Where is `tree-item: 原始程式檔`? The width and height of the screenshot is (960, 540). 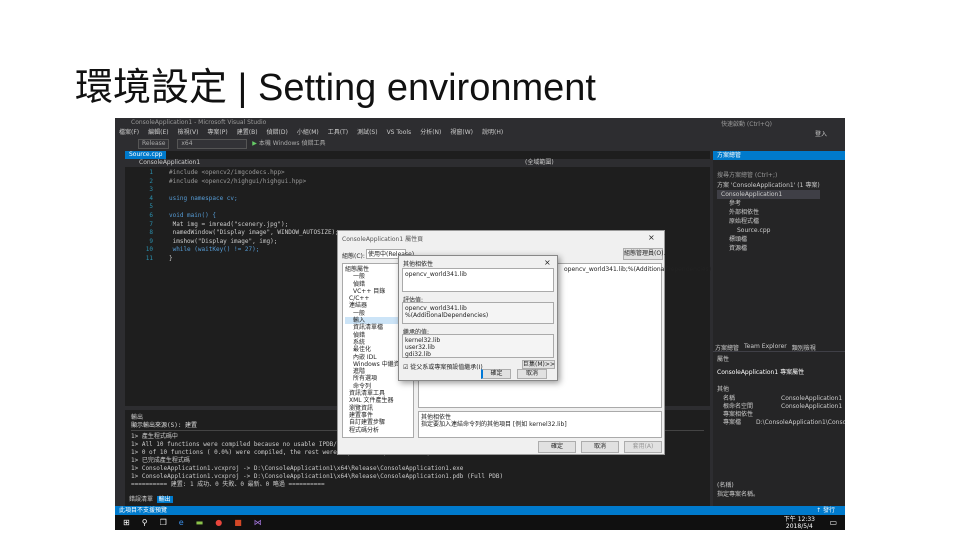 tree-item: 原始程式檔 is located at coordinates (768, 221).